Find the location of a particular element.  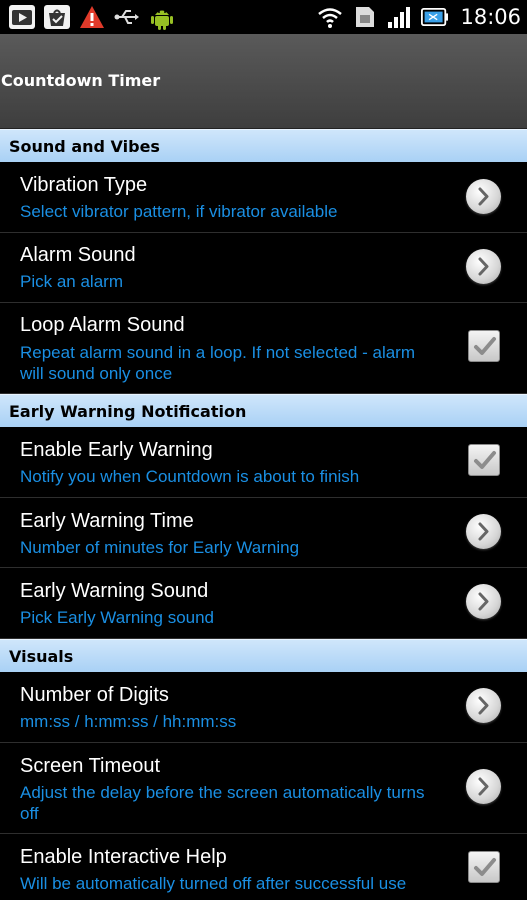

sim-icon is located at coordinates (364, 17).